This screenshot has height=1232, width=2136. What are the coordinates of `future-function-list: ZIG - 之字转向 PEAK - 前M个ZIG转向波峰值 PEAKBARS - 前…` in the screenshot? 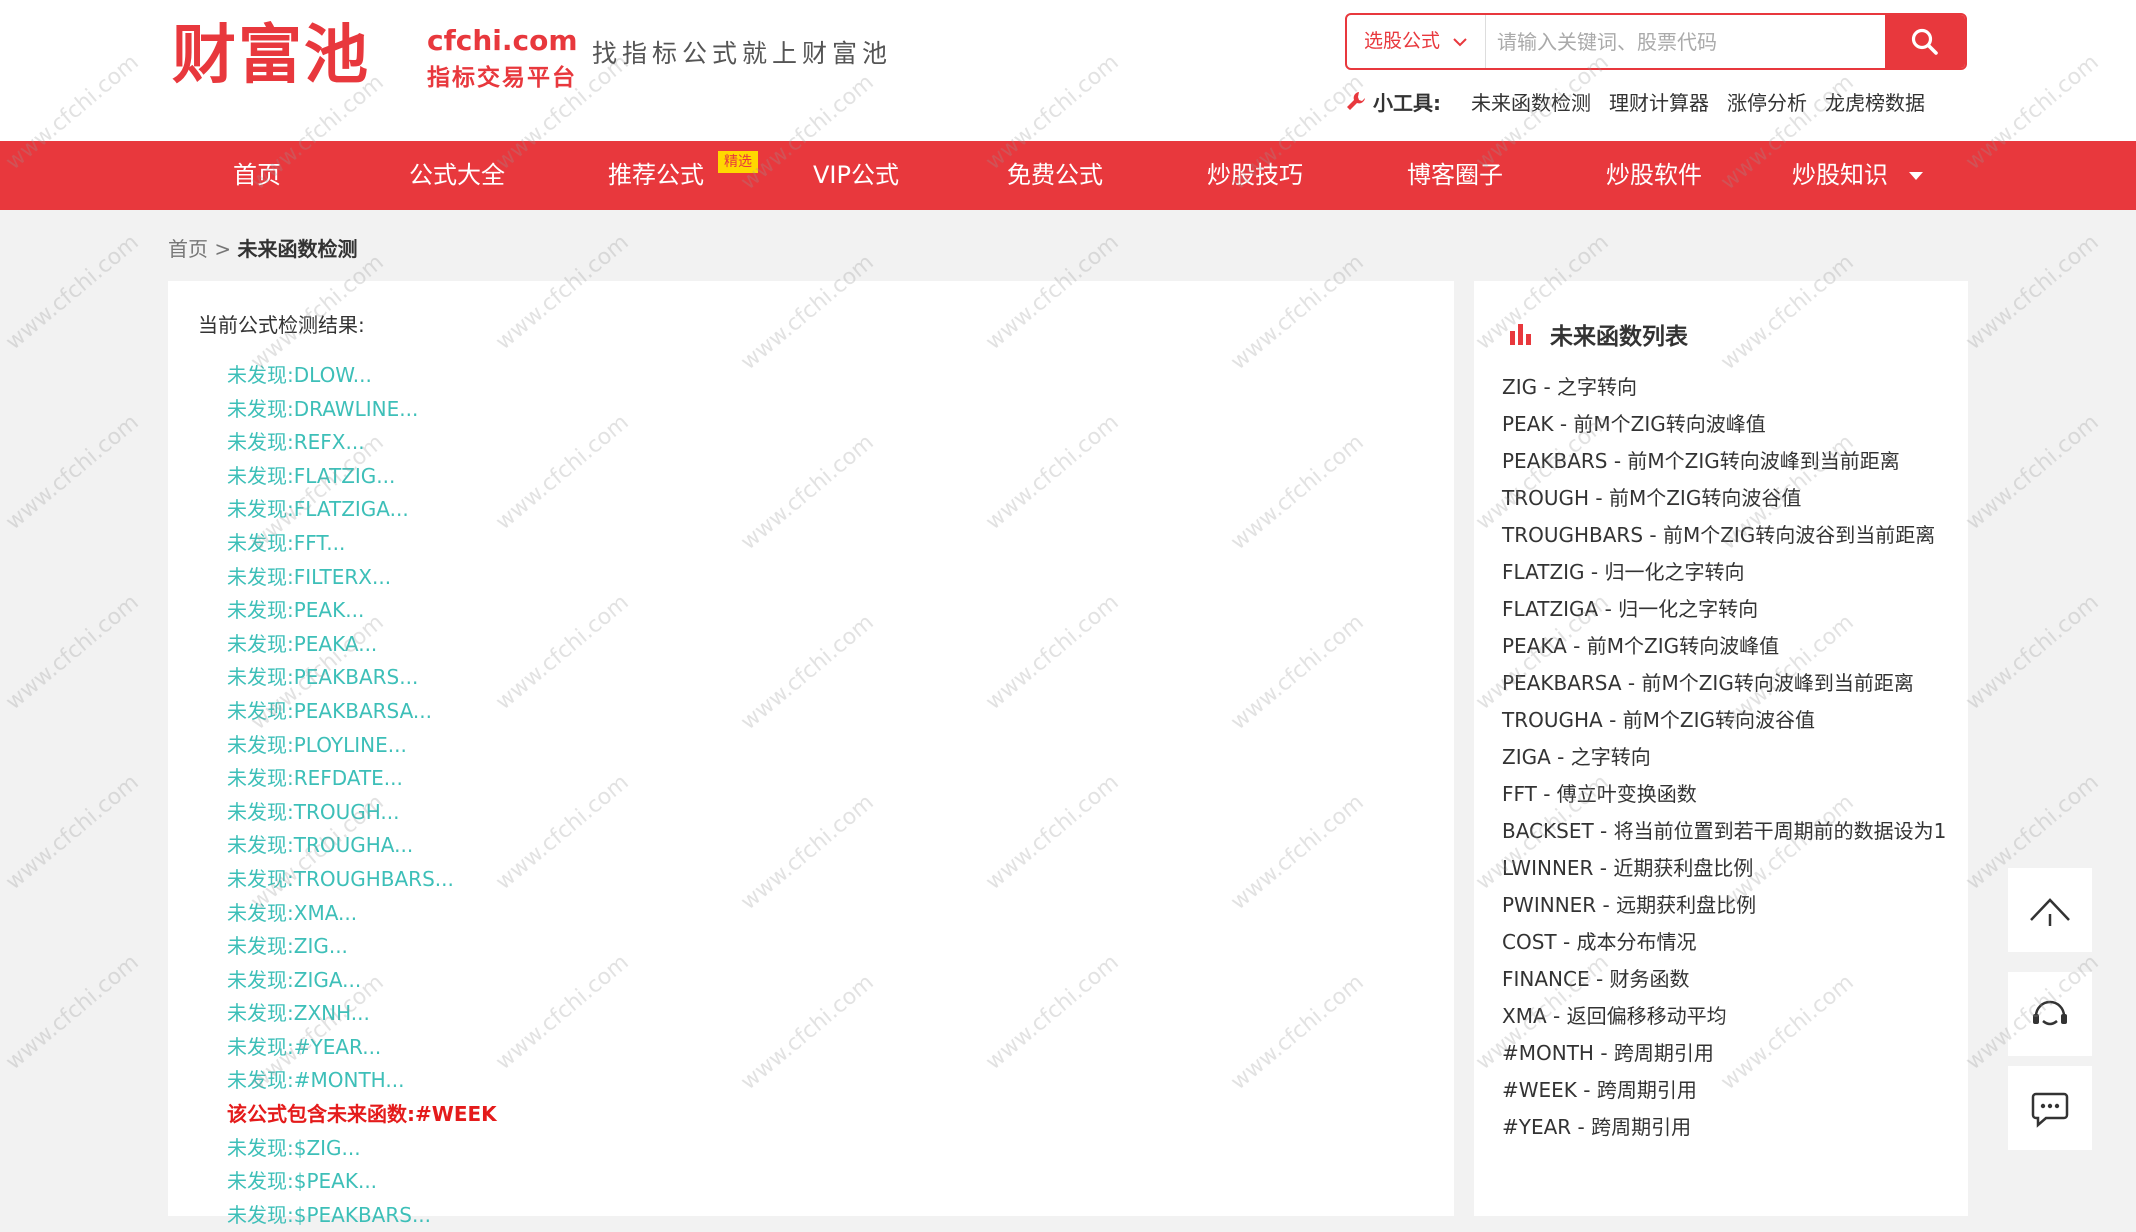 It's located at (1727, 757).